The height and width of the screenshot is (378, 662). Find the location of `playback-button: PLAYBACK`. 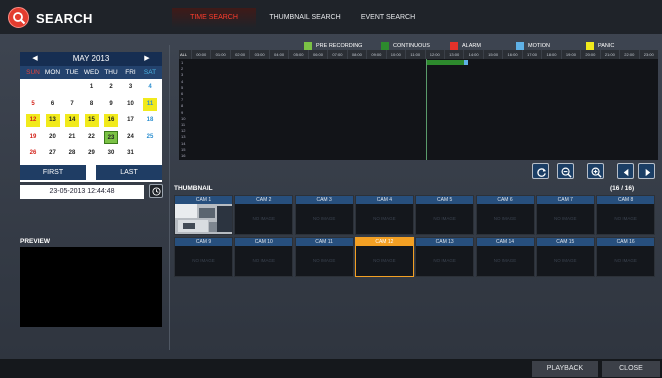

playback-button: PLAYBACK is located at coordinates (565, 369).